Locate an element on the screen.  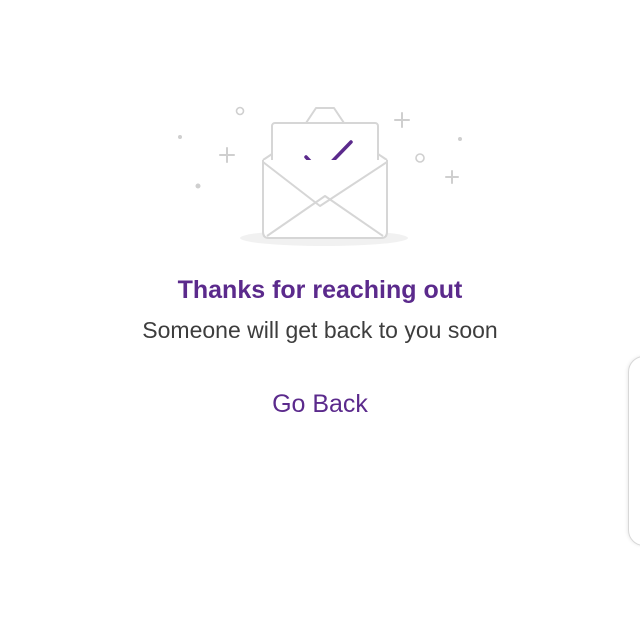
confirmation-title: Thanks for reaching out is located at coordinates (320, 290).